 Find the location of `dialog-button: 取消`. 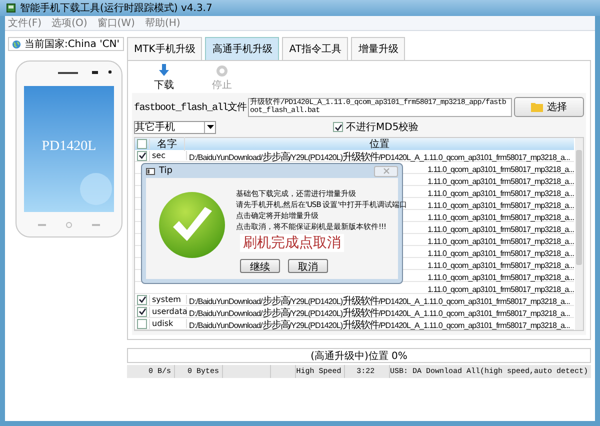

dialog-button: 取消 is located at coordinates (308, 266).